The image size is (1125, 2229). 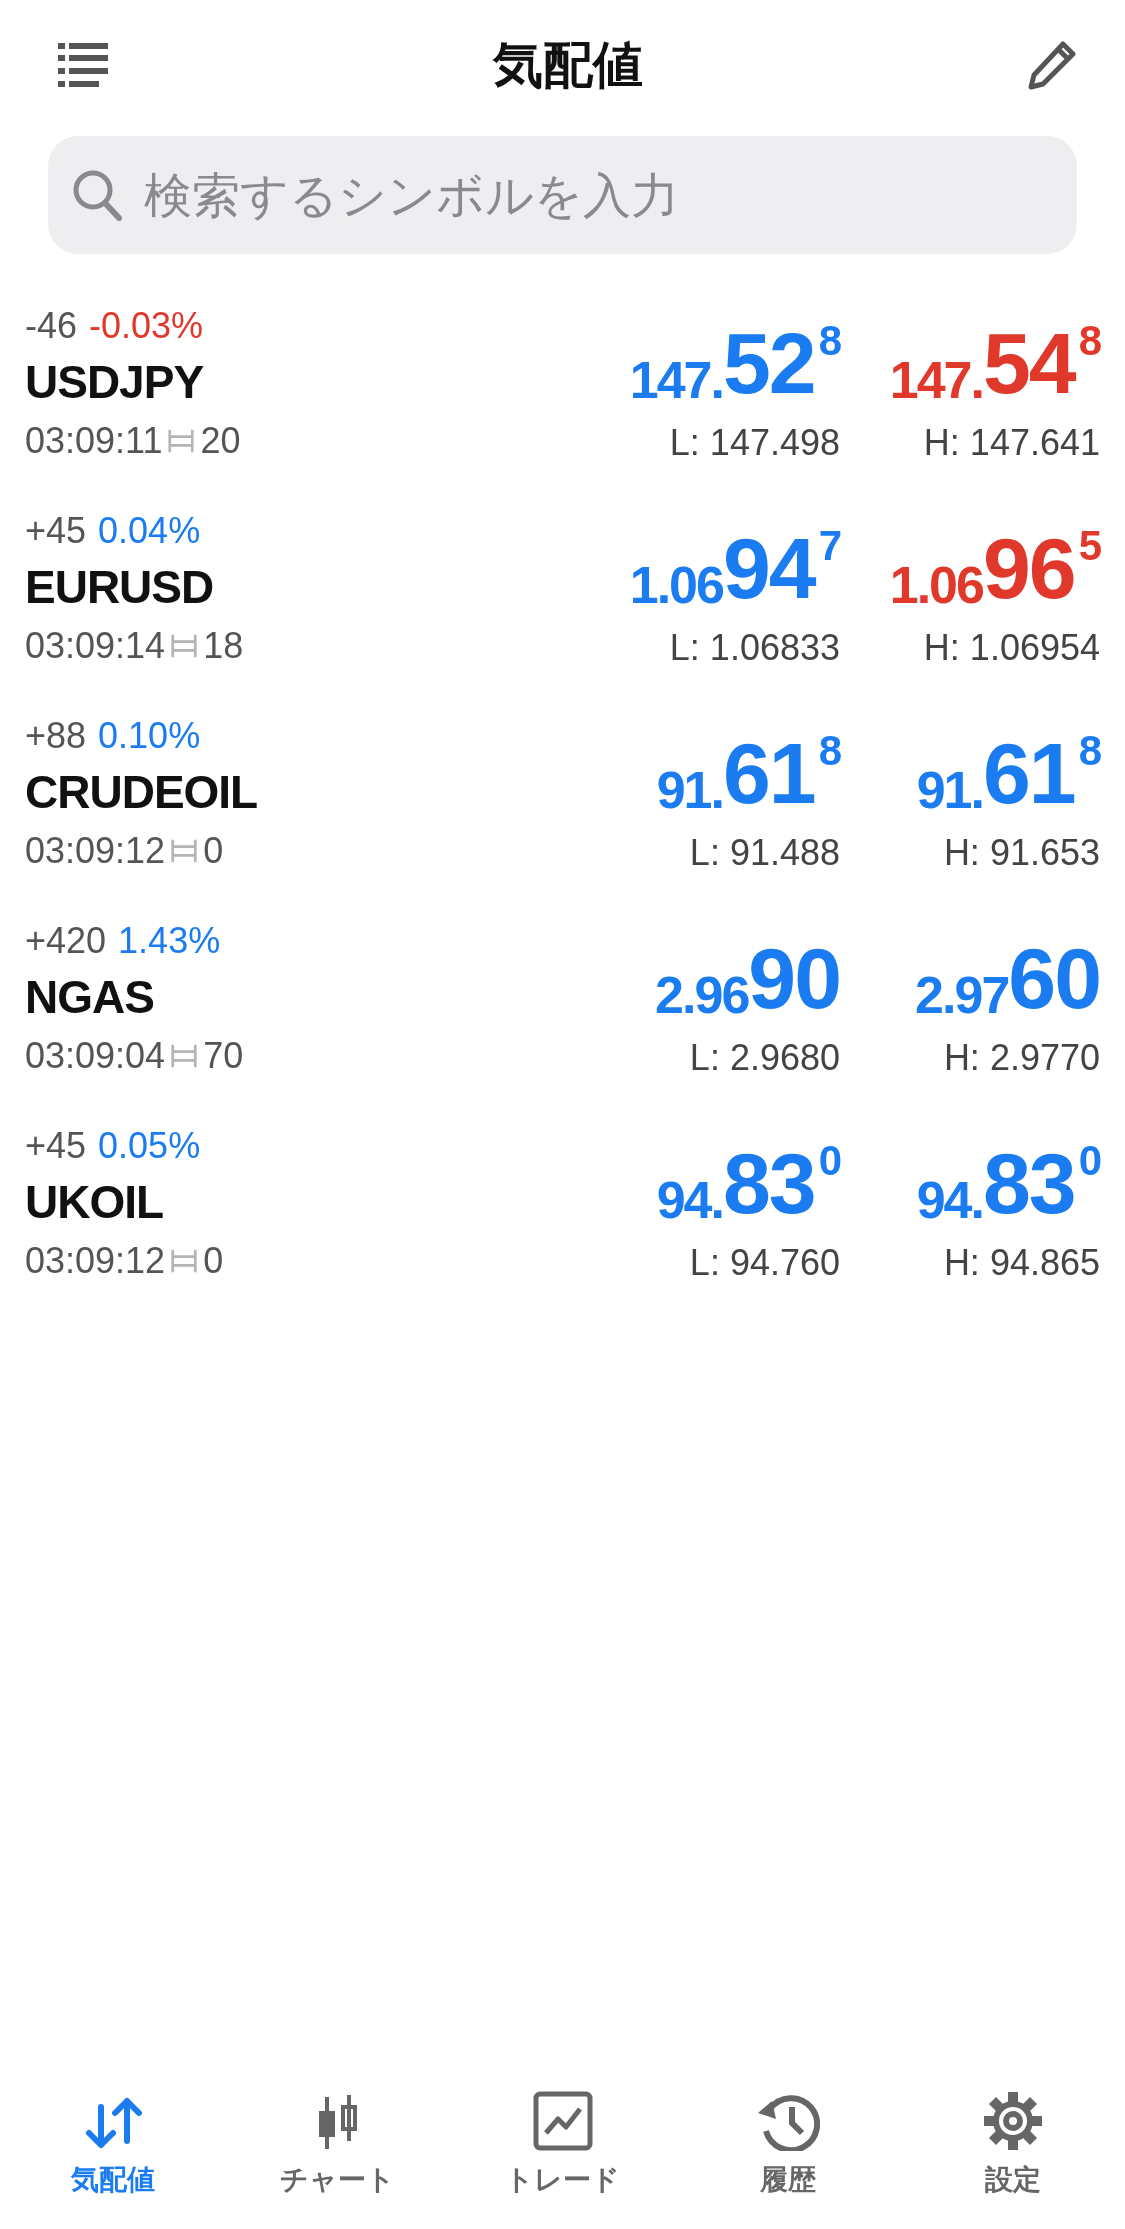 I want to click on low-price: L: 1.06833, so click(x=754, y=648).